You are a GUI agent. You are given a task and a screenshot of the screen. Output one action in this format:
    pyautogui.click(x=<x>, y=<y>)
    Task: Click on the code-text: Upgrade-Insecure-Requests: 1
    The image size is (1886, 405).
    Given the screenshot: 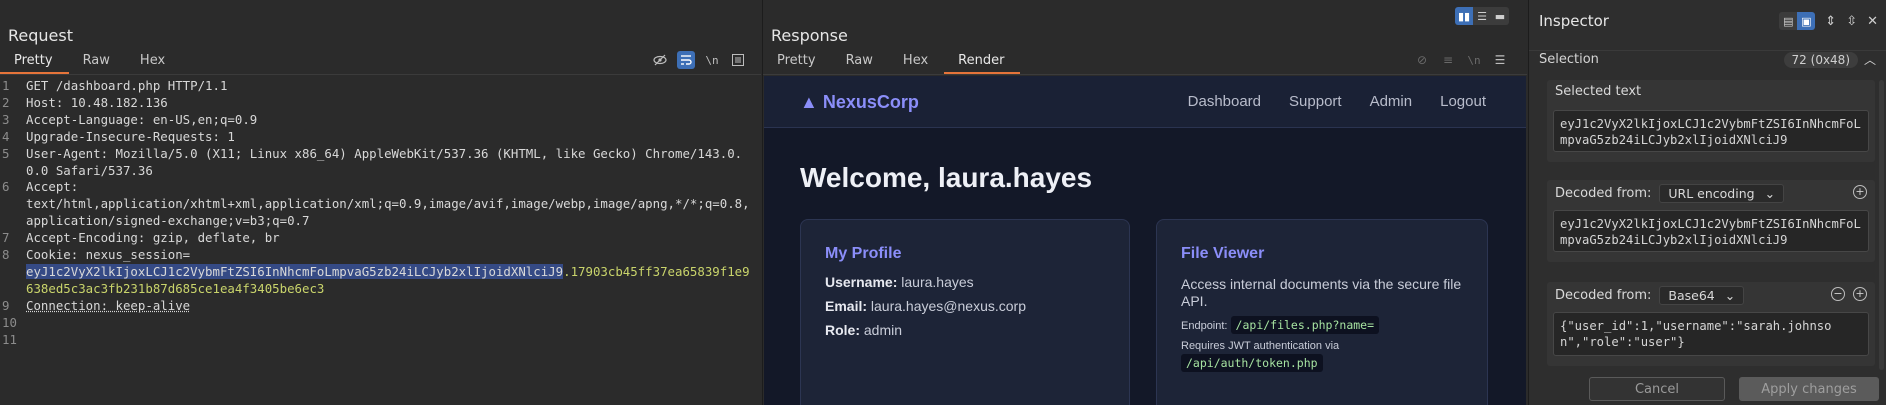 What is the action you would take?
    pyautogui.click(x=130, y=136)
    